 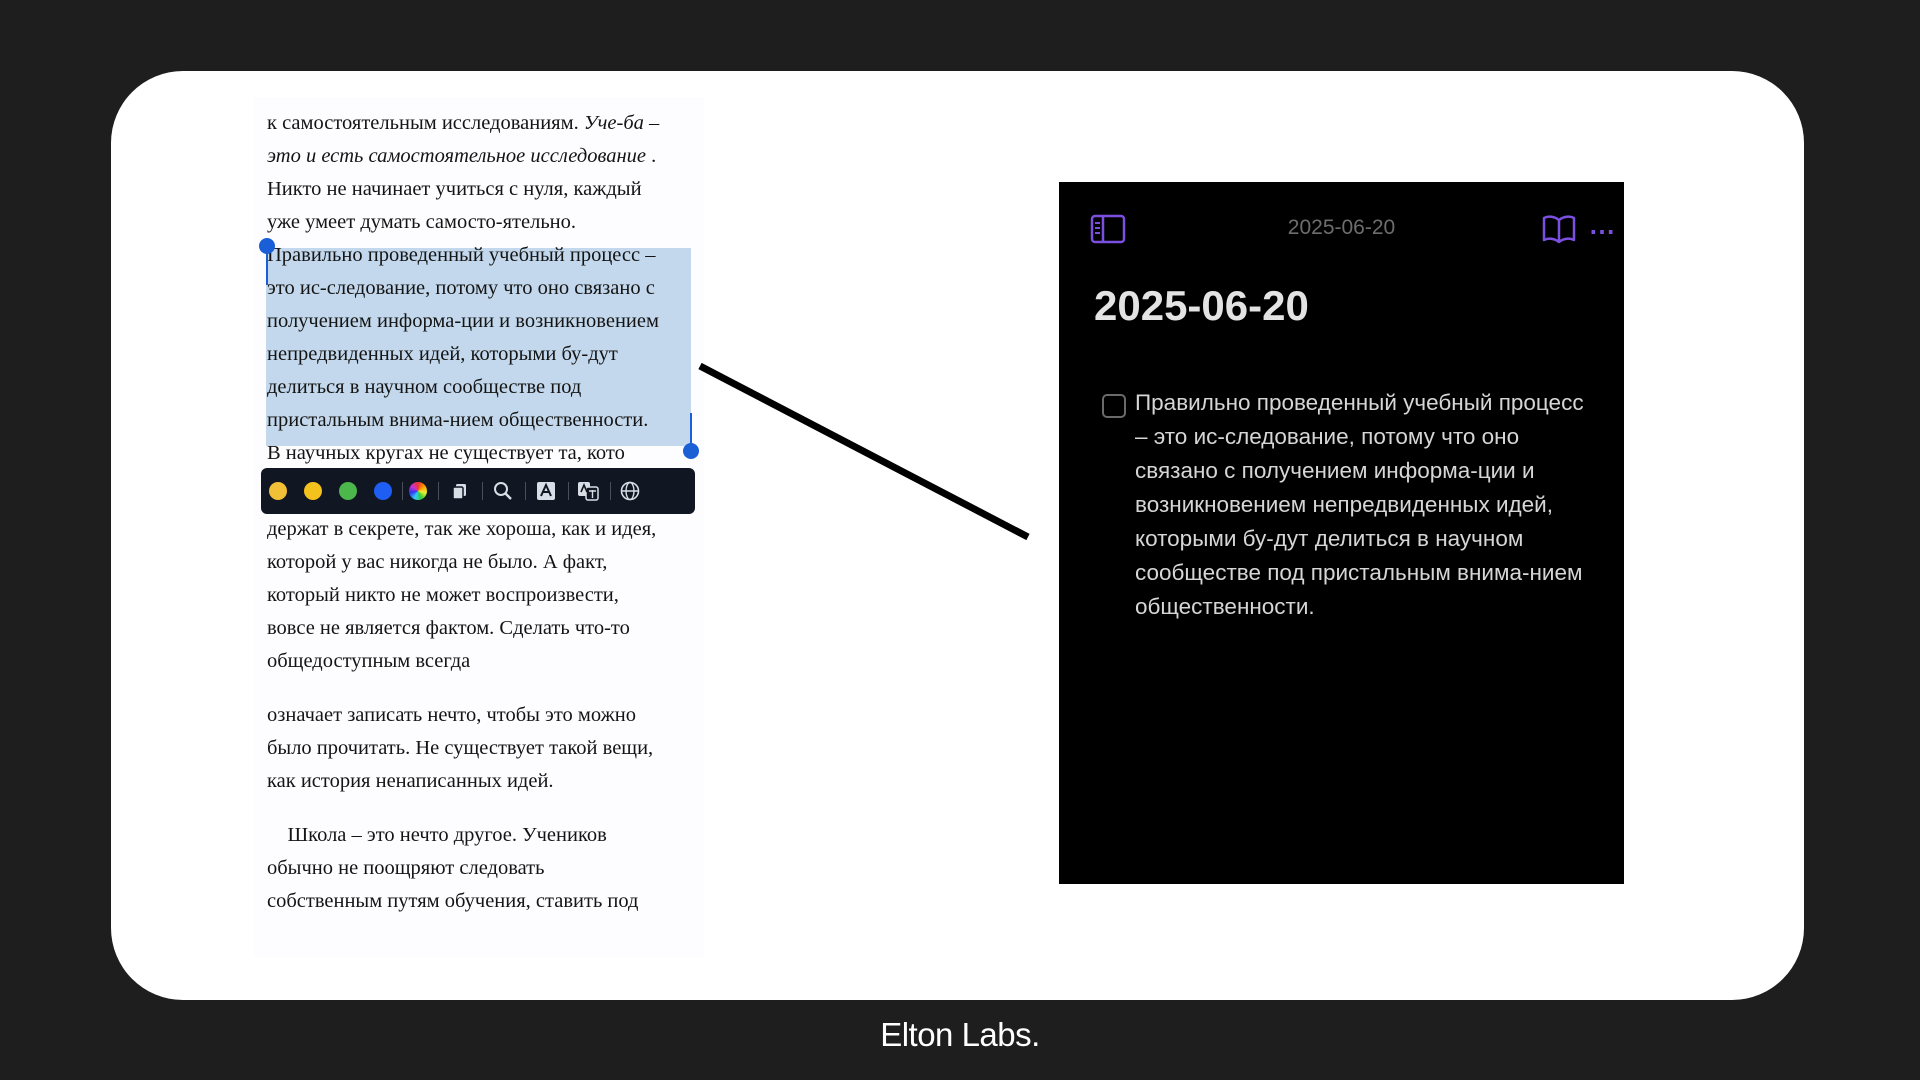 I want to click on task-text-line: Правильно проведенный учебный процесс, so click(x=1359, y=402).